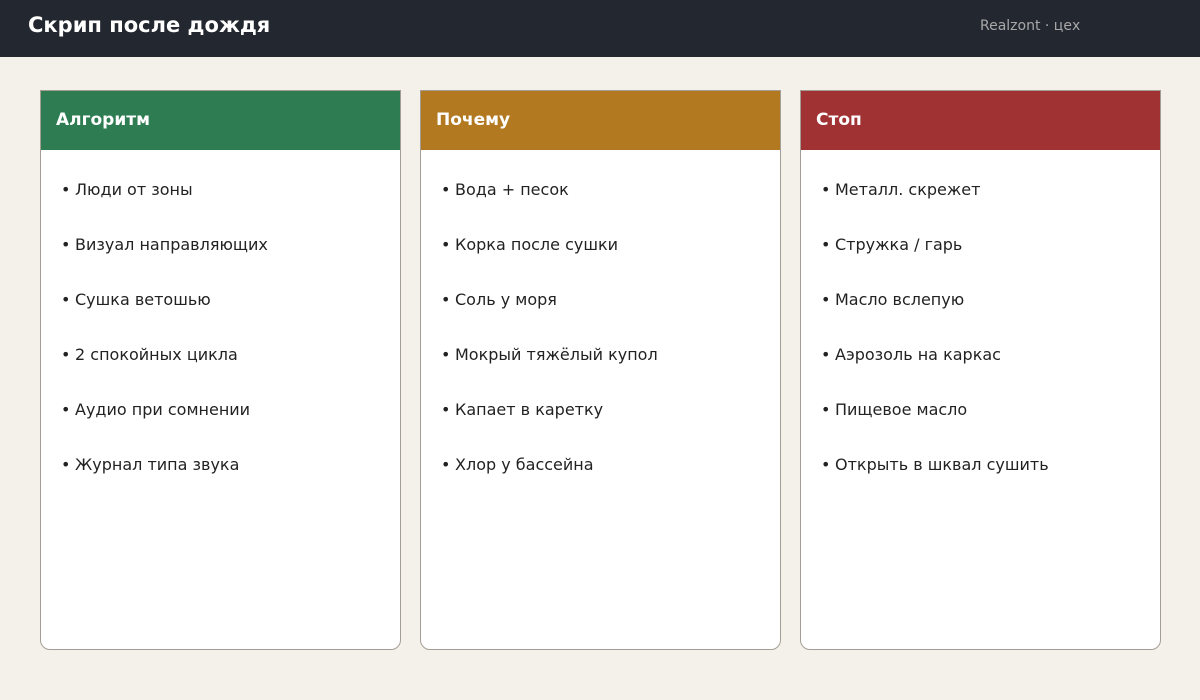 The width and height of the screenshot is (1200, 700). What do you see at coordinates (149, 25) in the screenshot?
I see `page-title: Скрип после дождя` at bounding box center [149, 25].